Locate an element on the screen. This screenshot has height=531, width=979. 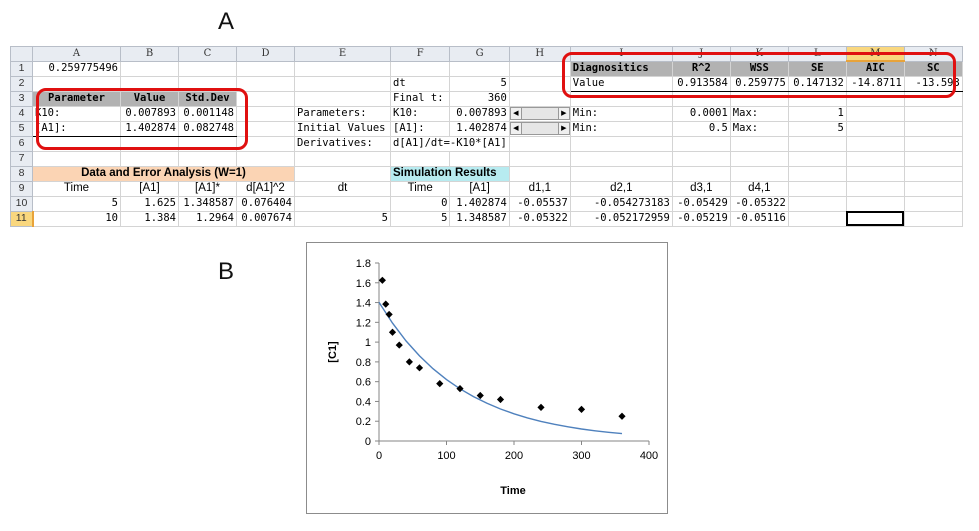
cell-b1 is located at coordinates (149, 68).